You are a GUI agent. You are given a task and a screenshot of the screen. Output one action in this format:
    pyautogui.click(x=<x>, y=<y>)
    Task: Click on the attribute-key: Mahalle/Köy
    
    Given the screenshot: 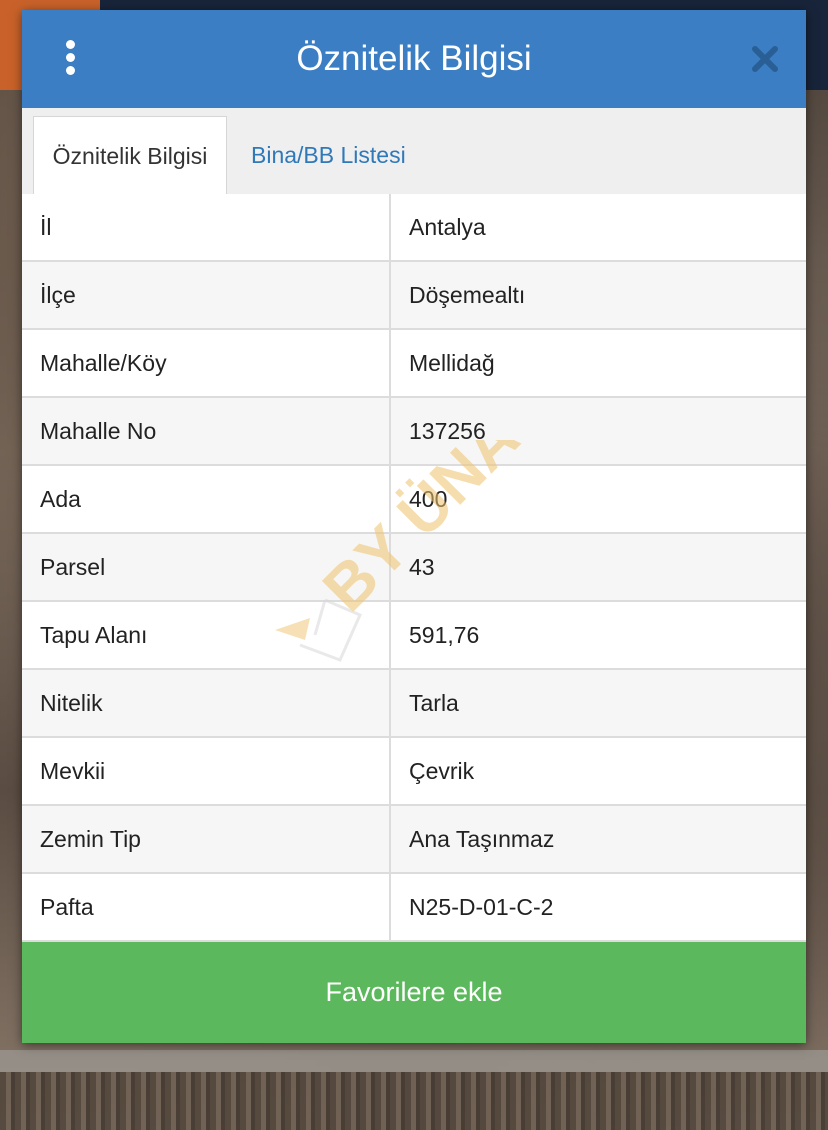 What is the action you would take?
    pyautogui.click(x=206, y=363)
    